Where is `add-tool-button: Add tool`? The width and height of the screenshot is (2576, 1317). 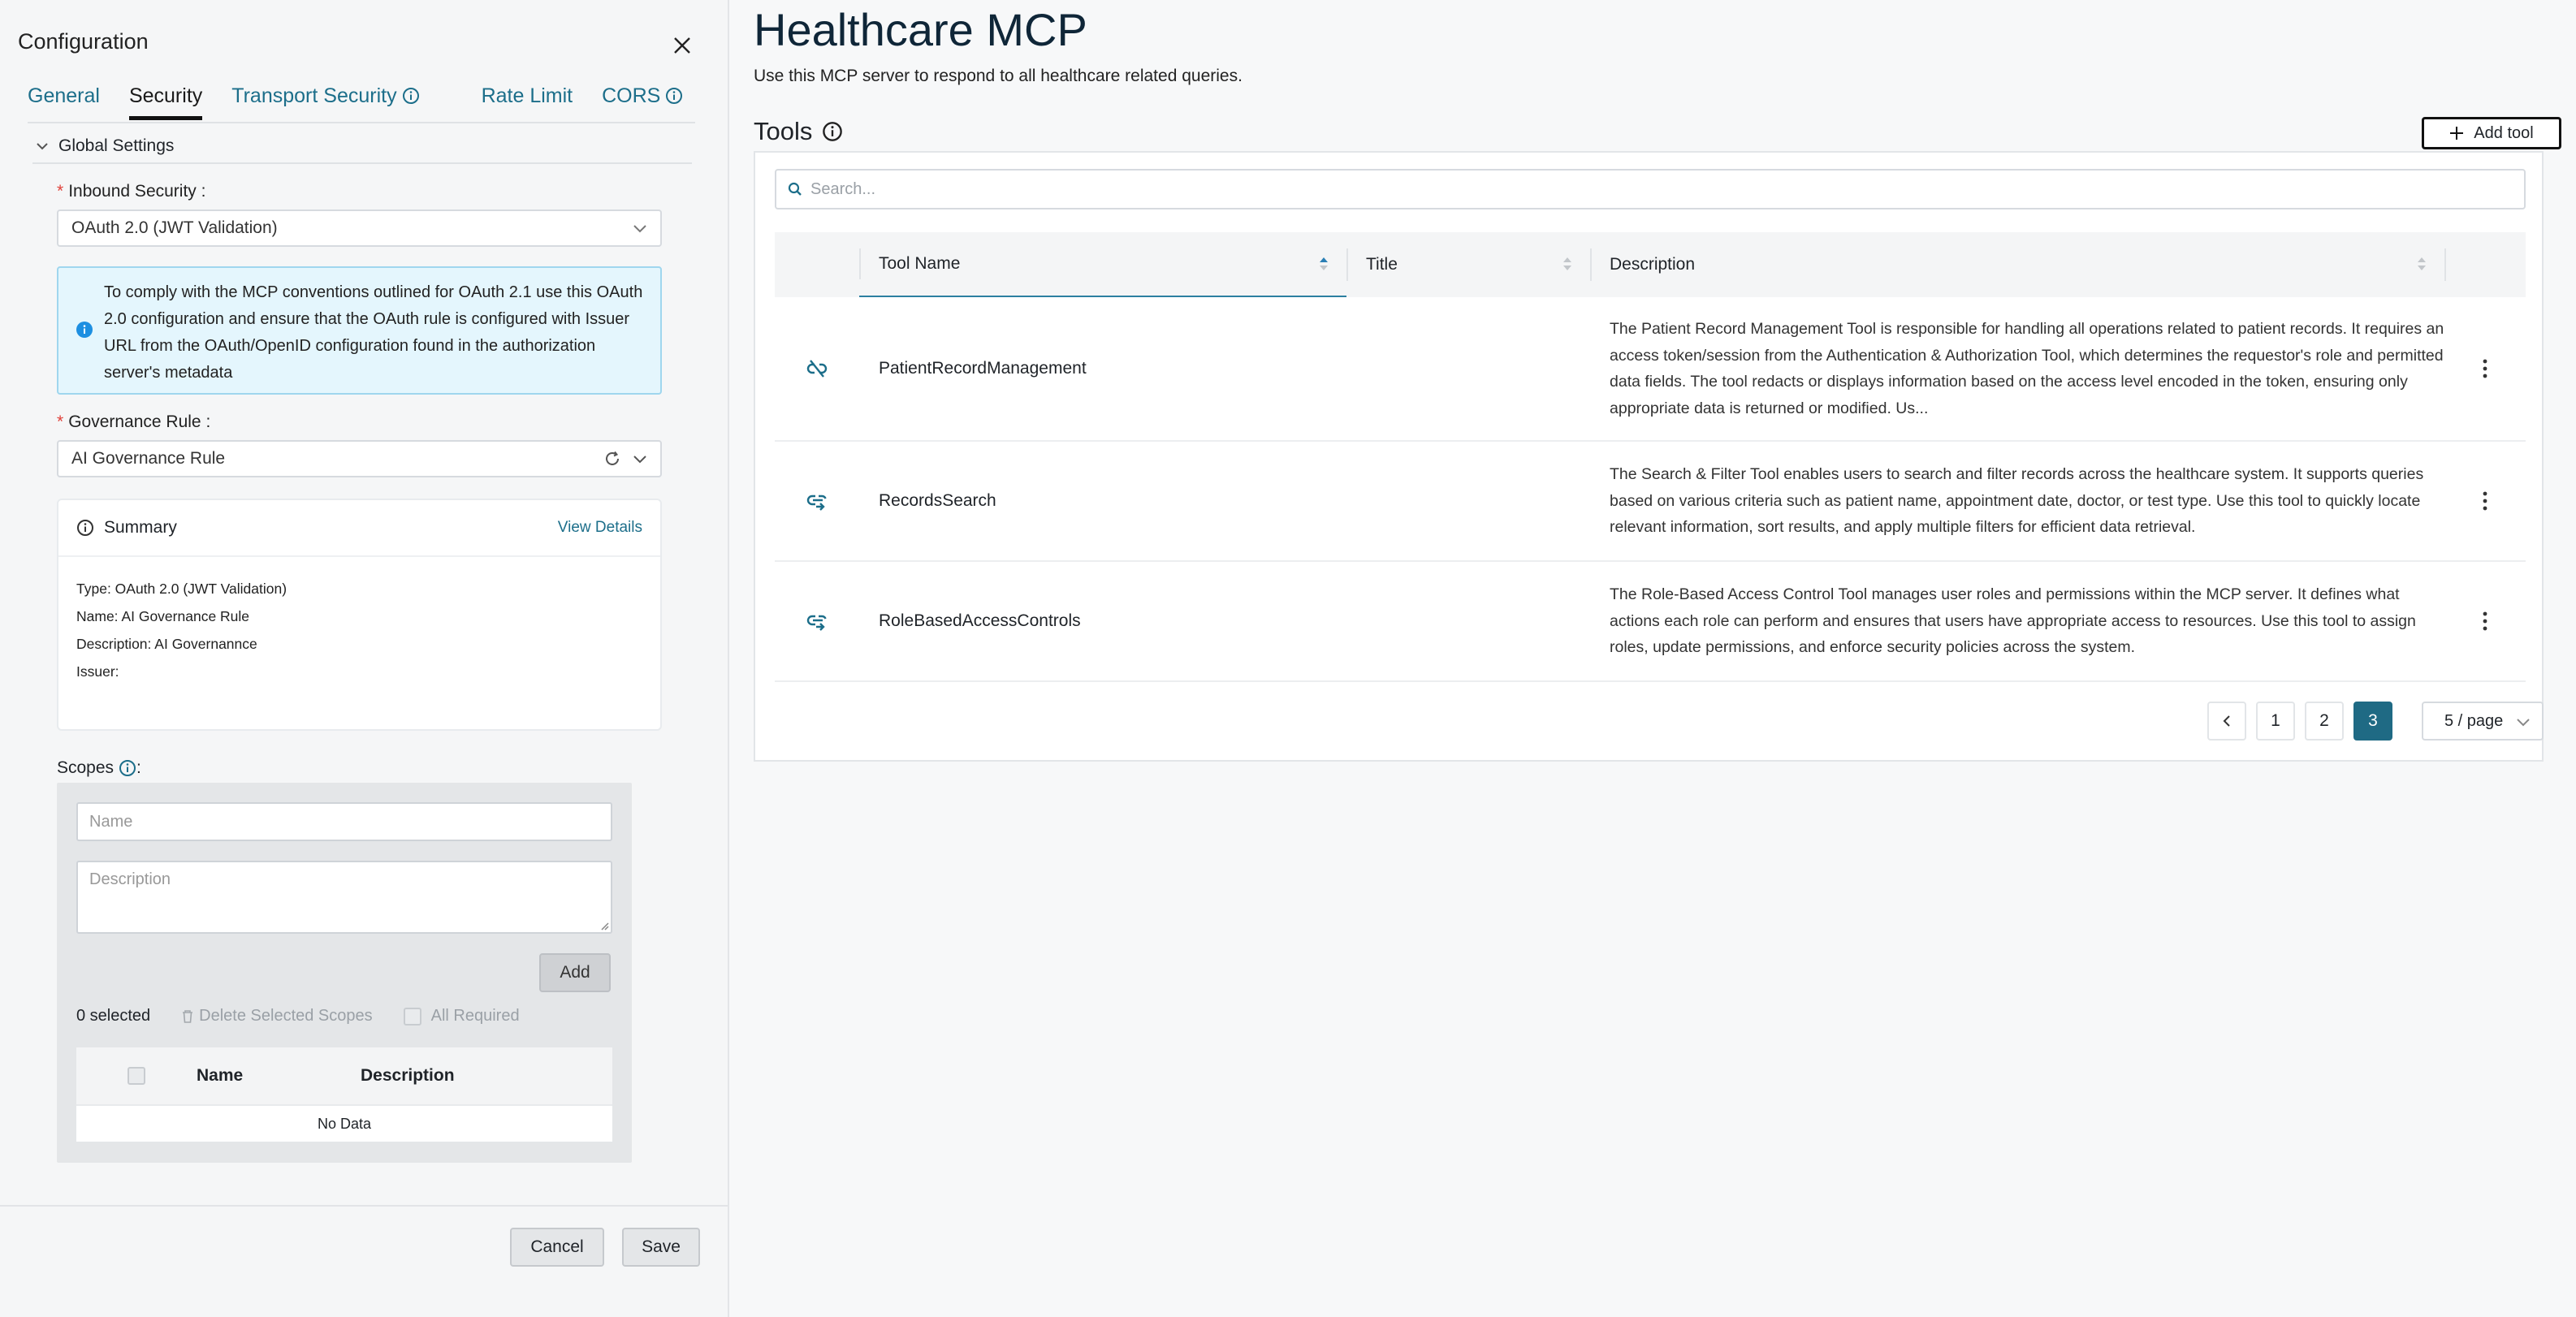 add-tool-button: Add tool is located at coordinates (2491, 133).